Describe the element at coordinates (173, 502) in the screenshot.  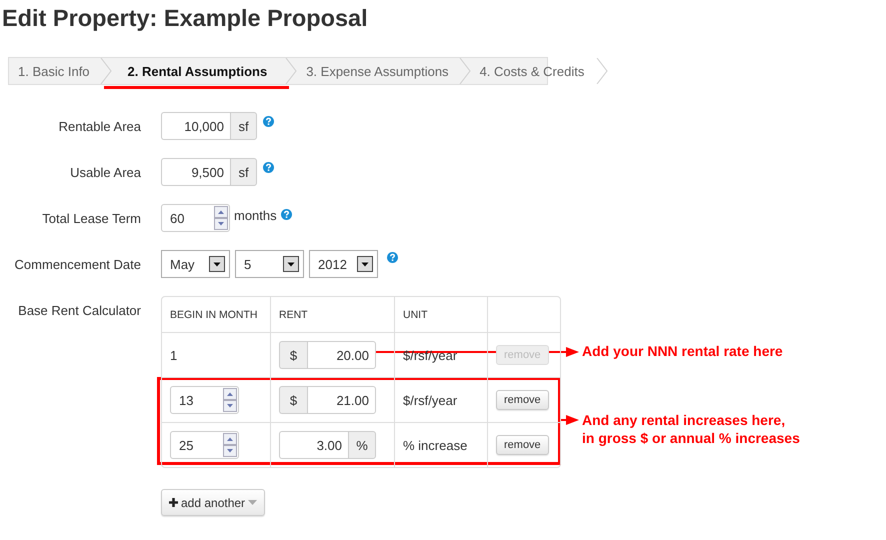
I see `plus-icon` at that location.